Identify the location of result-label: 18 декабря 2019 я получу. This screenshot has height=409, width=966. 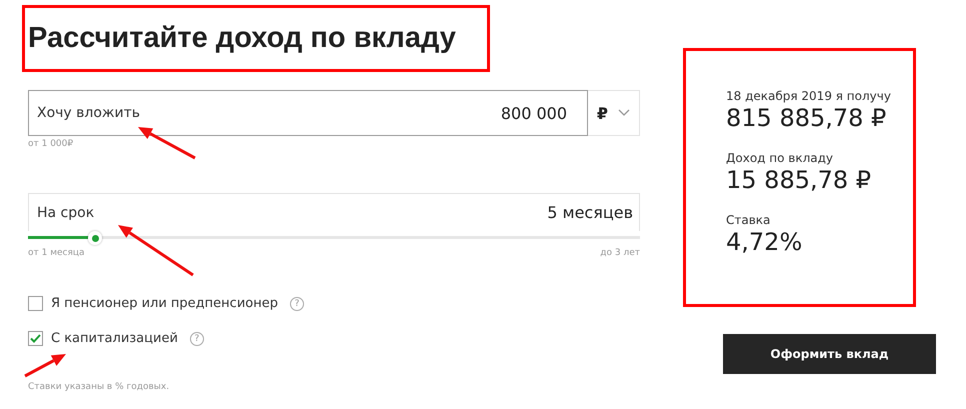
(809, 96).